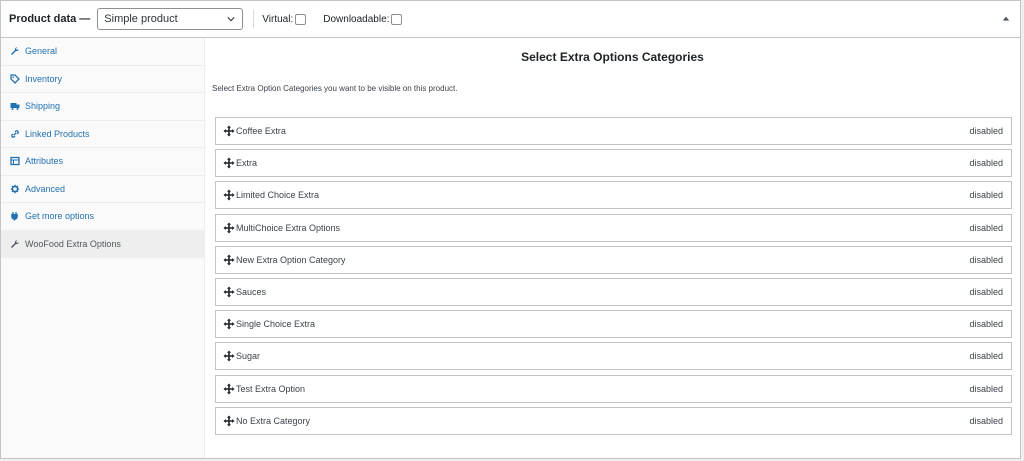 This screenshot has height=461, width=1024. Describe the element at coordinates (73, 243) in the screenshot. I see `tab-label: WooFood Extra Options` at that location.